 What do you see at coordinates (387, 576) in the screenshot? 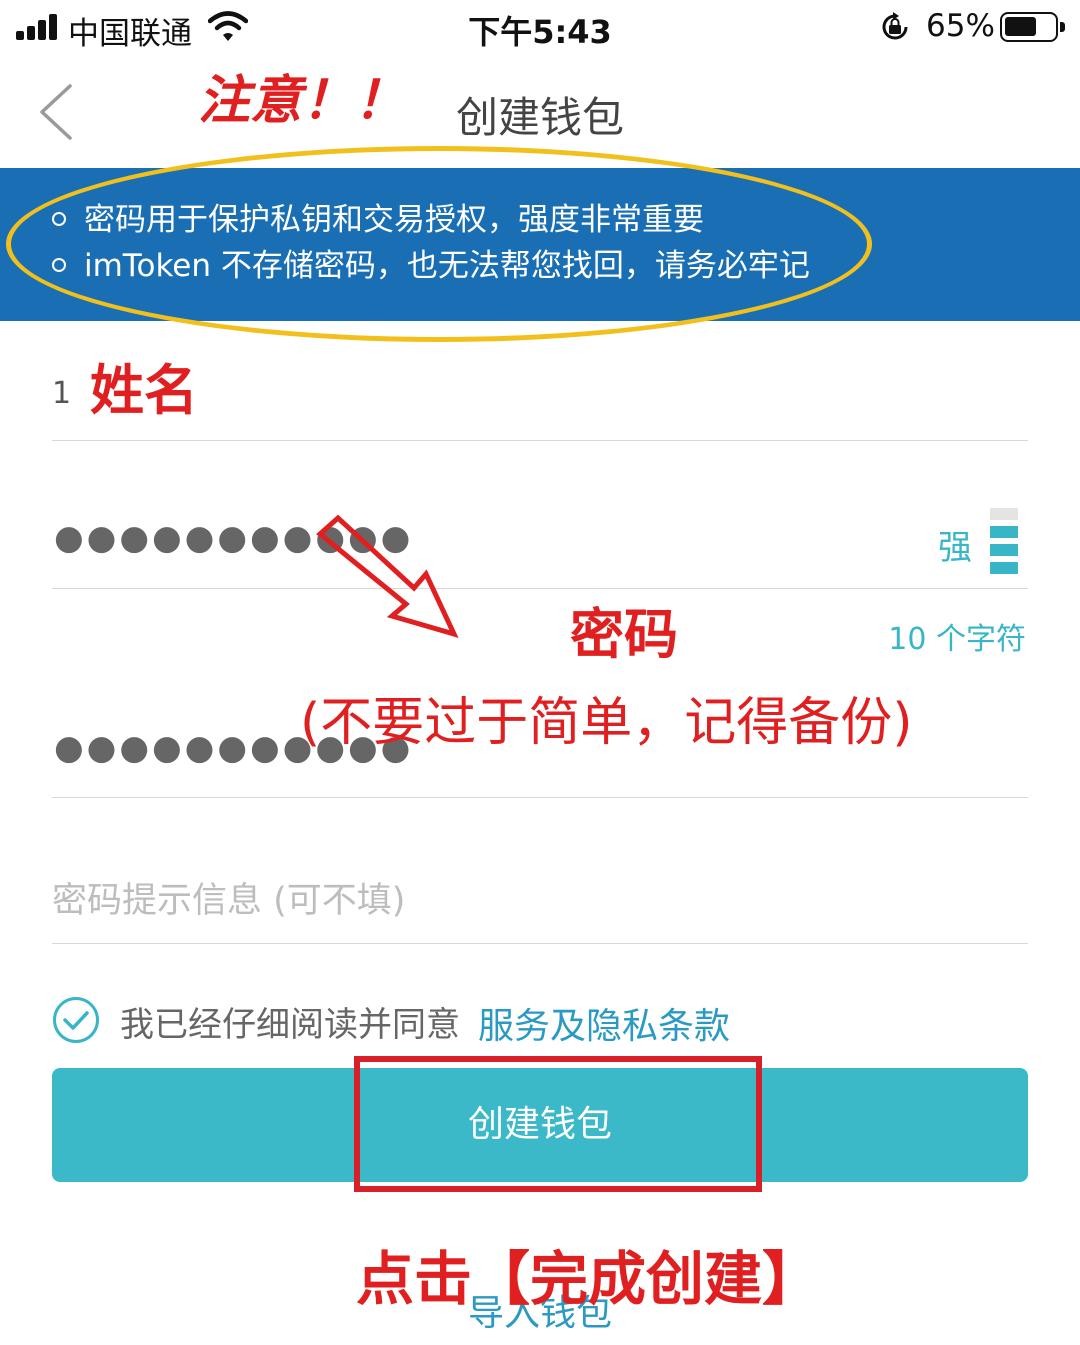
I see `annotation-arrow-icon` at bounding box center [387, 576].